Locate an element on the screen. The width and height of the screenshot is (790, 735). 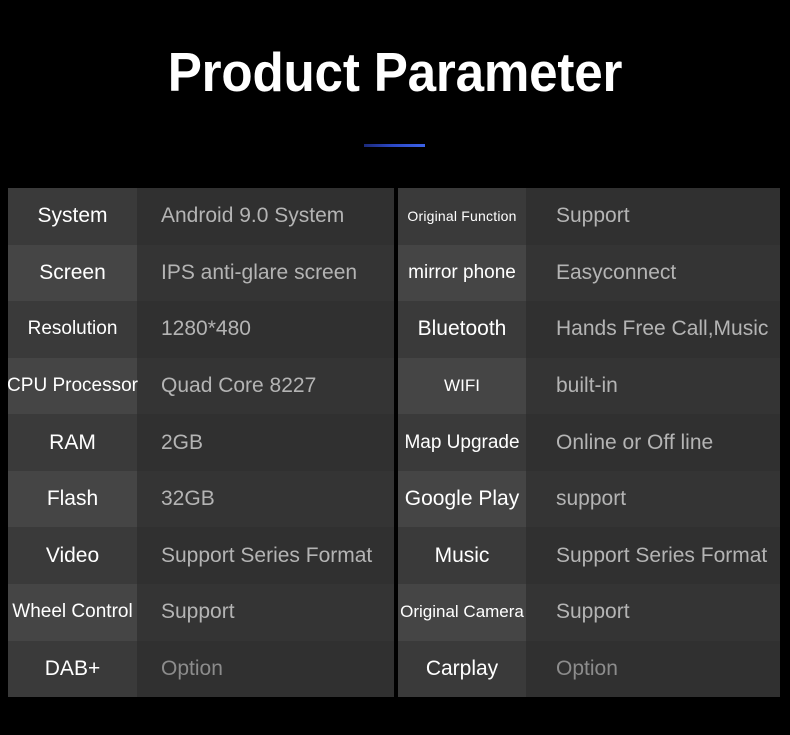
spec-label: Screen is located at coordinates (72, 273).